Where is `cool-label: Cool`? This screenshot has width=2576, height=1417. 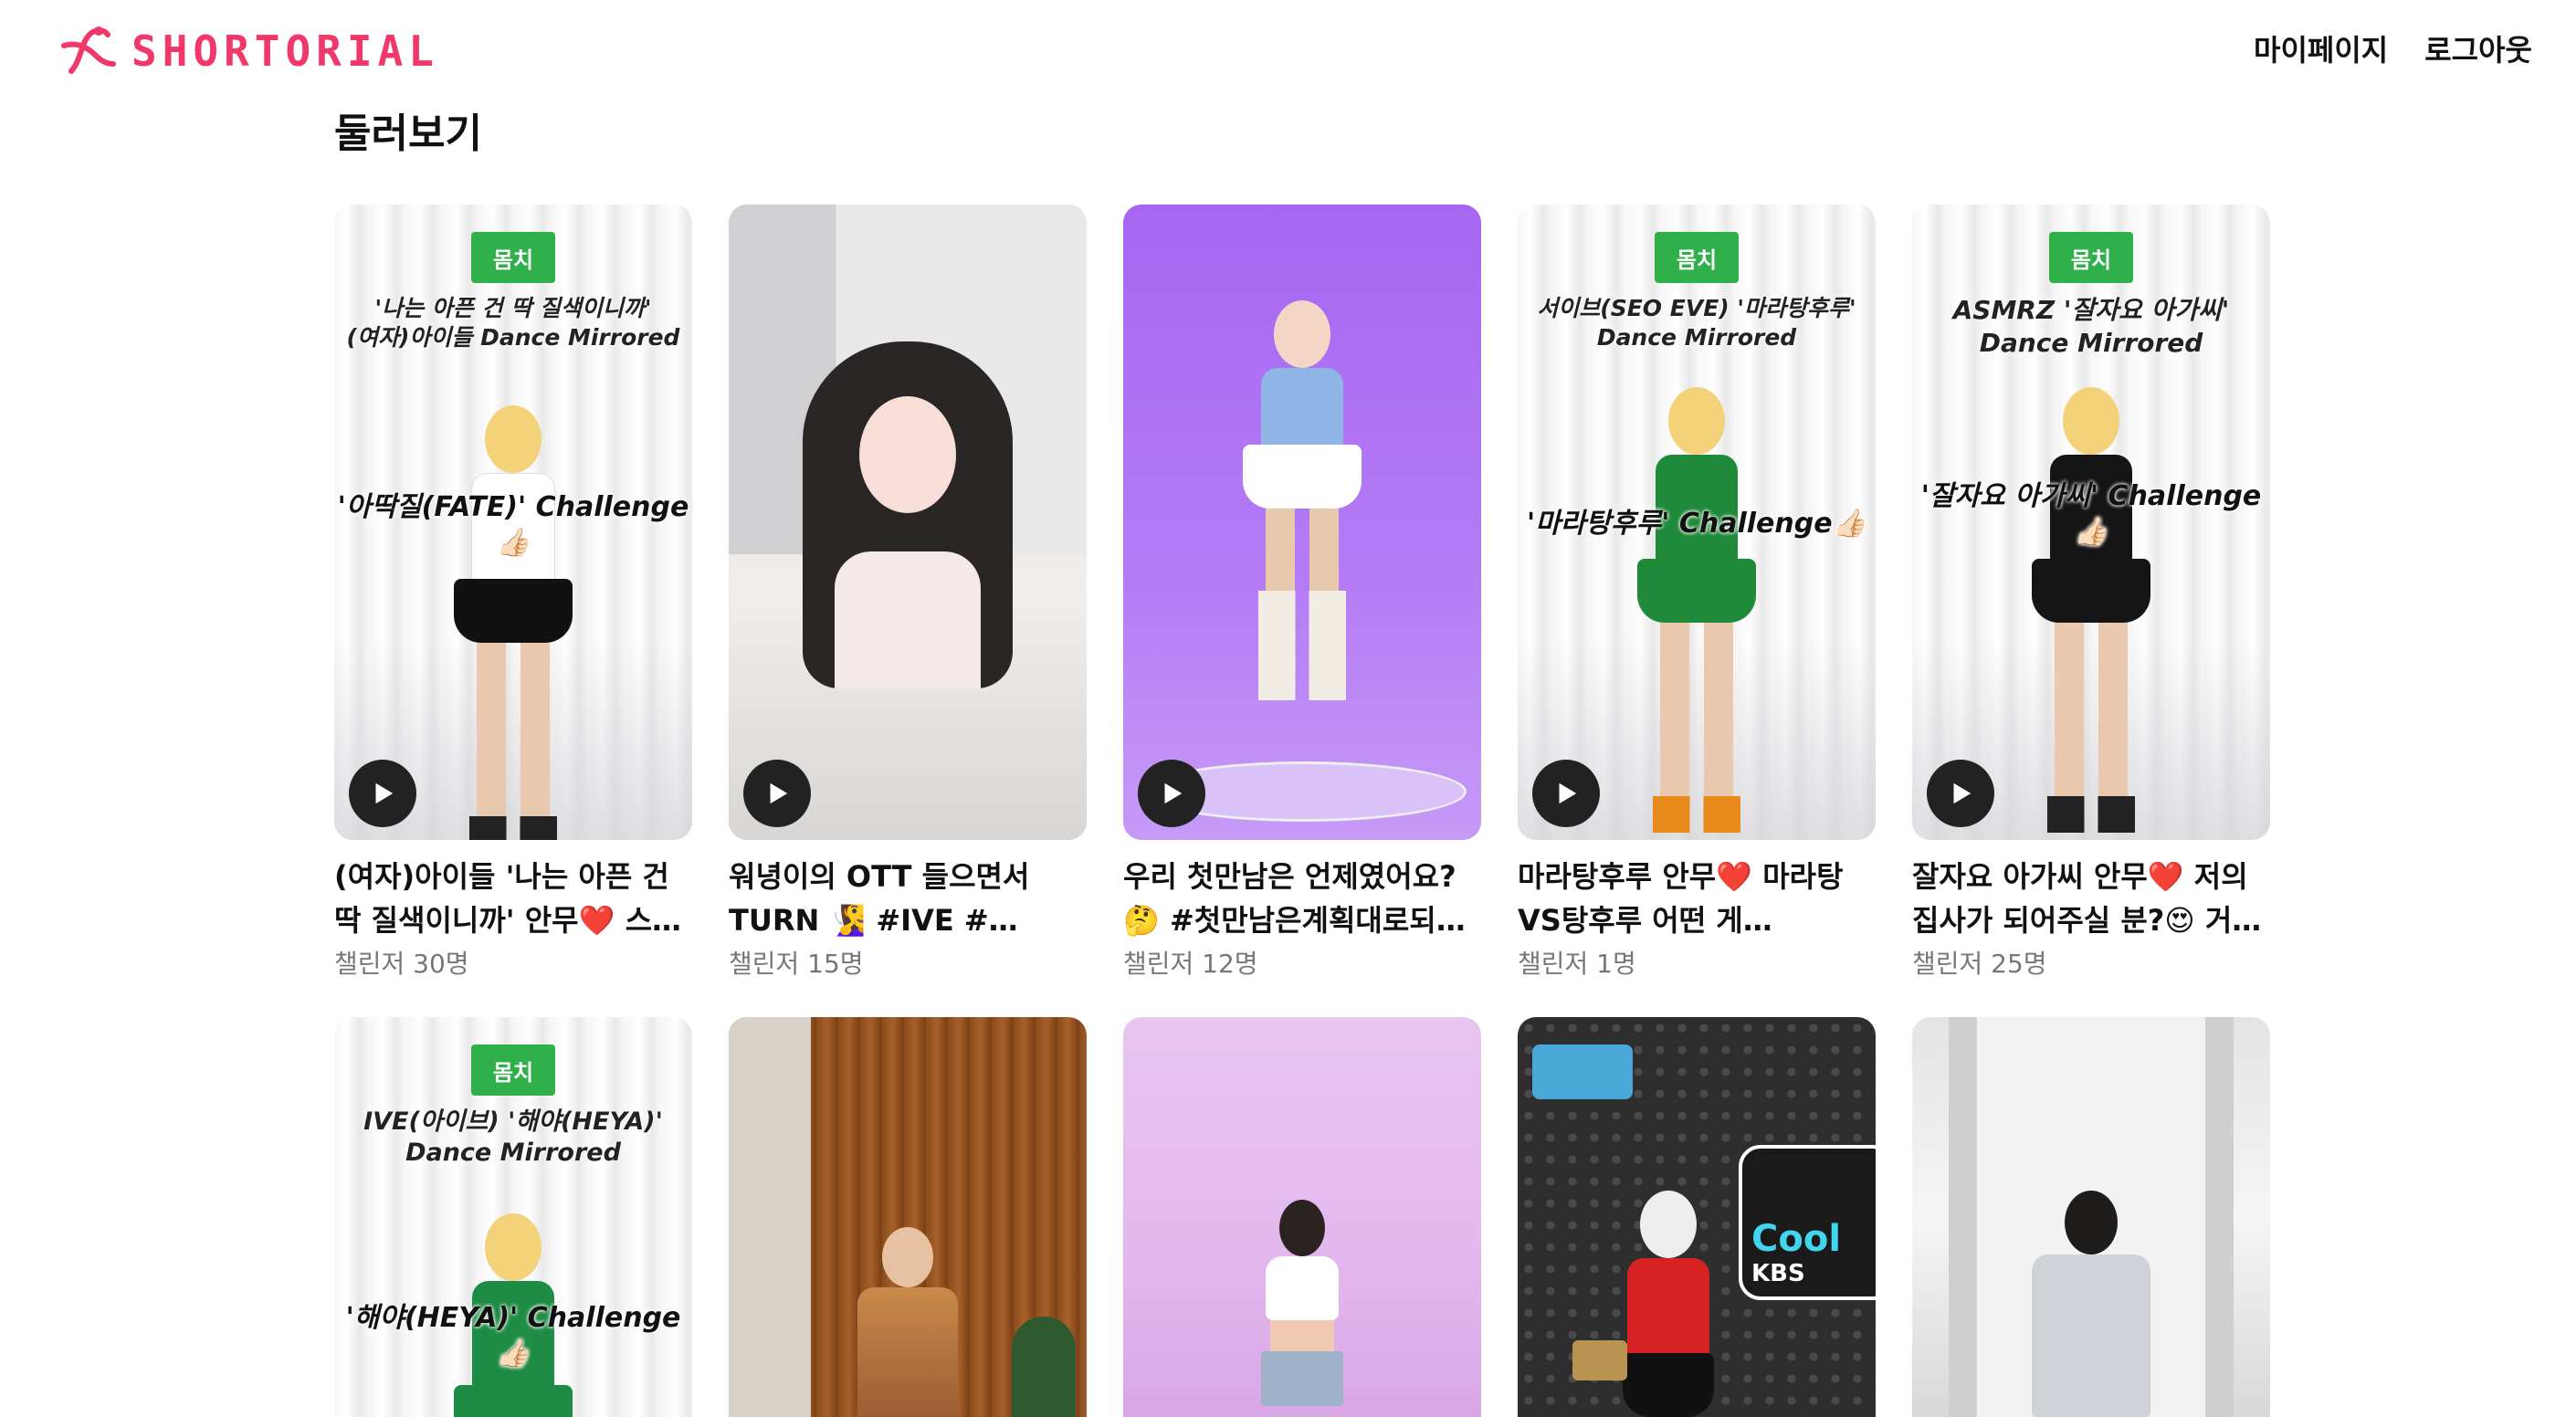
cool-label: Cool is located at coordinates (1796, 1239).